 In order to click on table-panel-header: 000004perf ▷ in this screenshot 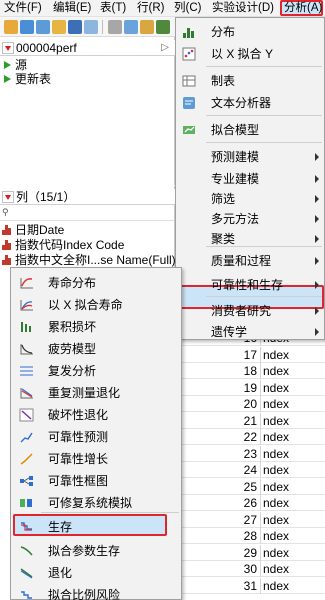, I will do `click(87, 48)`.